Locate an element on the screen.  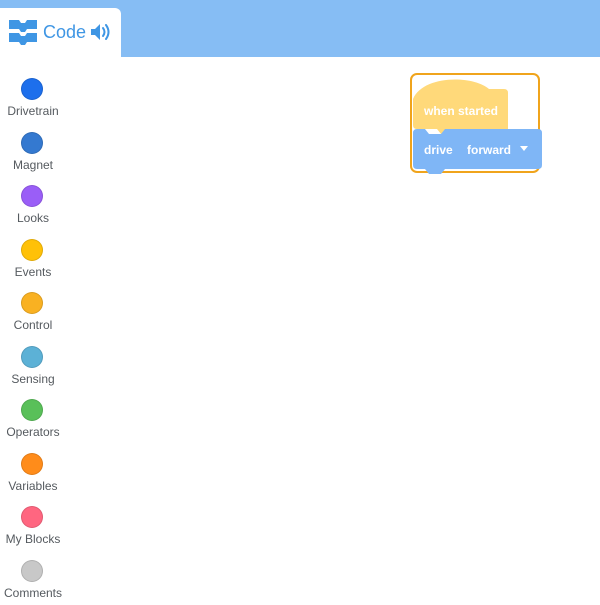
category-sensing: Sensing is located at coordinates (33, 361).